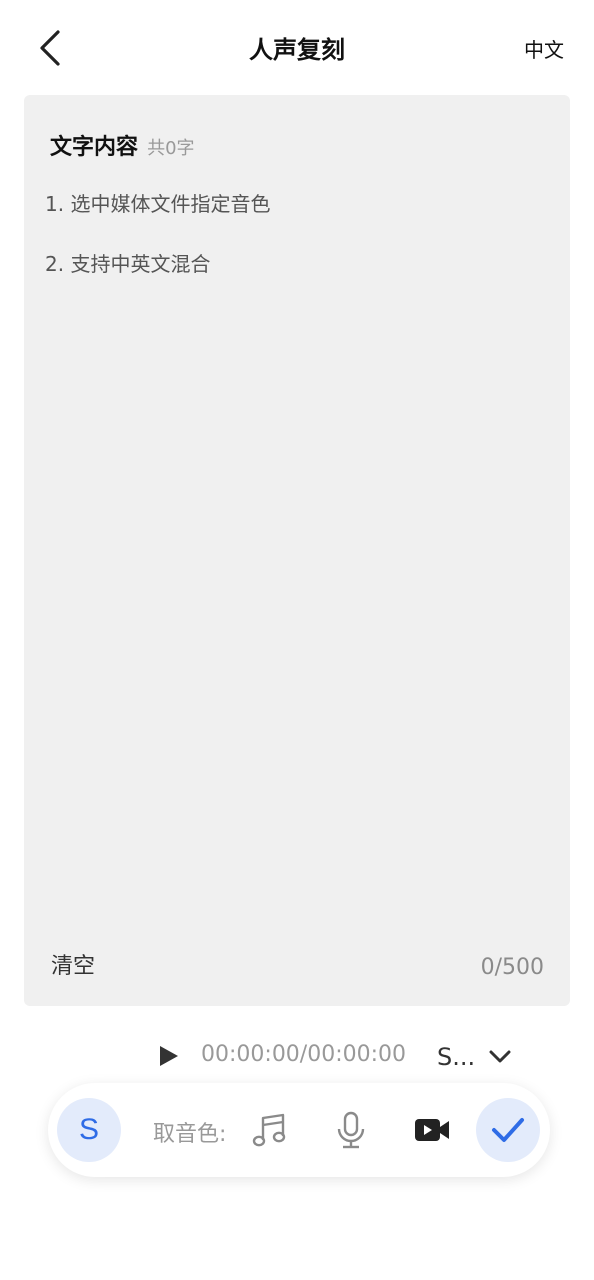 Image resolution: width=594 pixels, height=1280 pixels. I want to click on top-bar: 人声复刻 中文, so click(297, 48).